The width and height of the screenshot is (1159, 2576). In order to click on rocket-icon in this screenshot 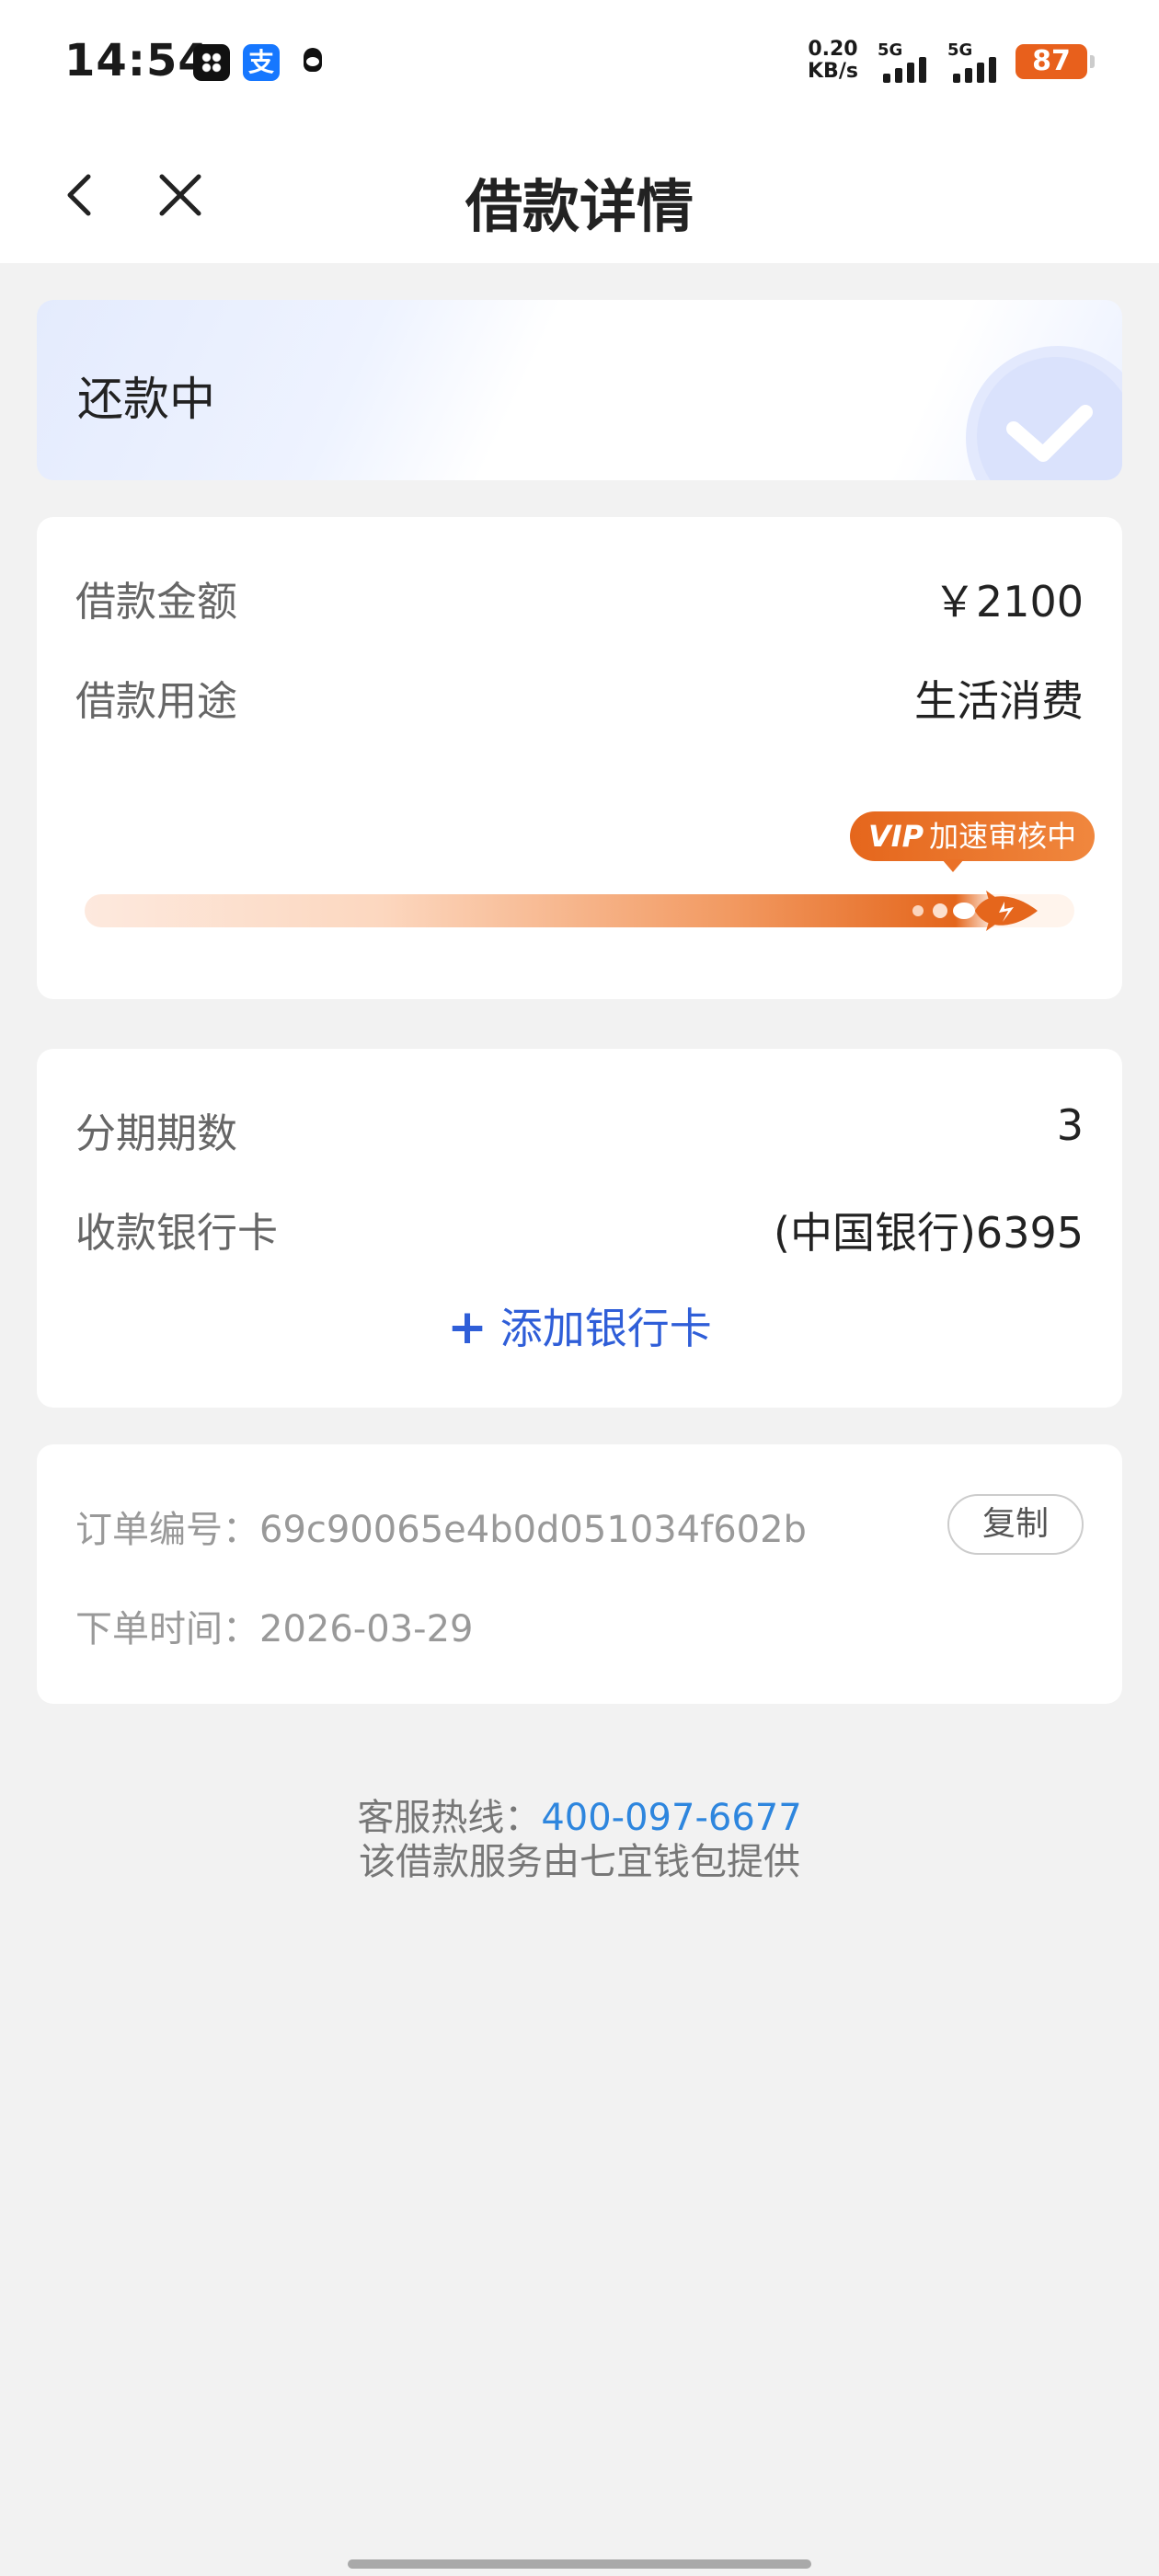, I will do `click(952, 910)`.